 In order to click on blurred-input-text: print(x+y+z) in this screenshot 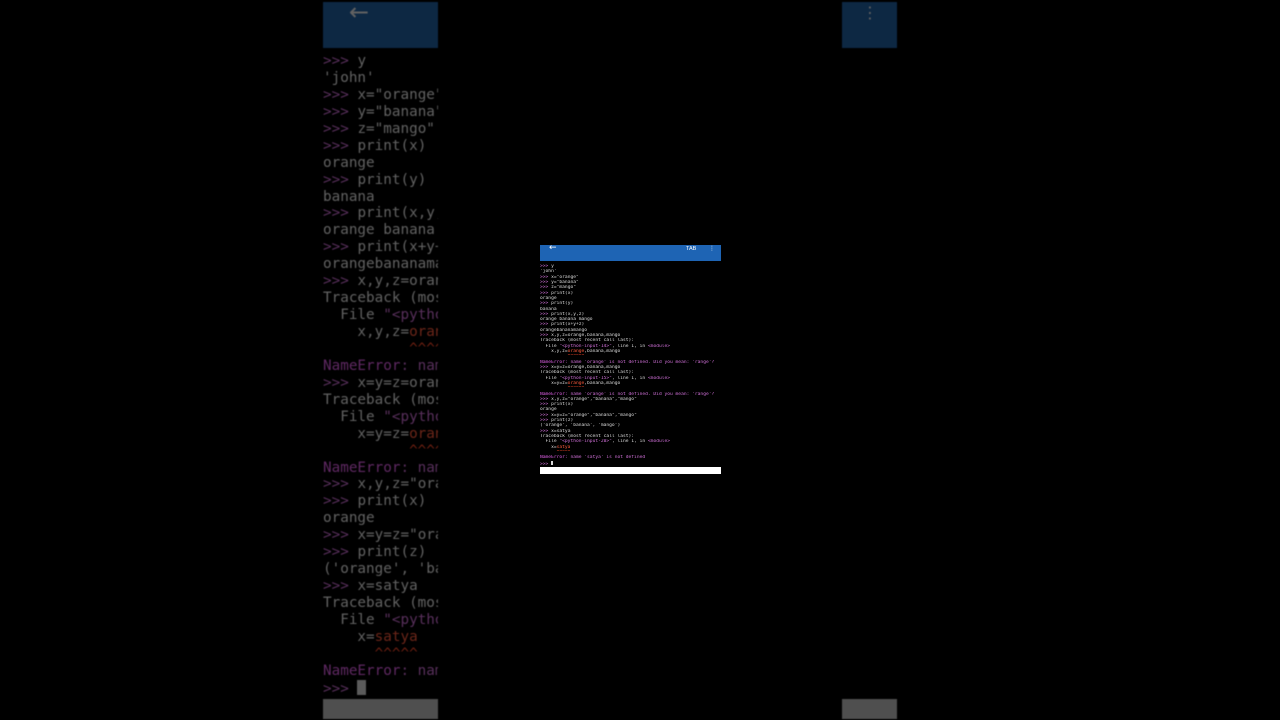, I will do `click(397, 247)`.